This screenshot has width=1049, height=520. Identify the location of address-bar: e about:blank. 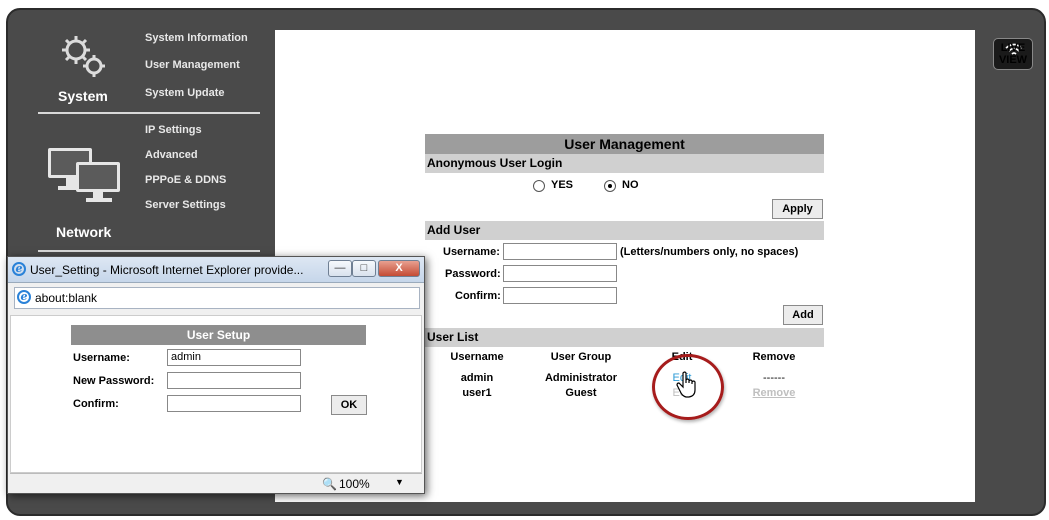
(217, 298).